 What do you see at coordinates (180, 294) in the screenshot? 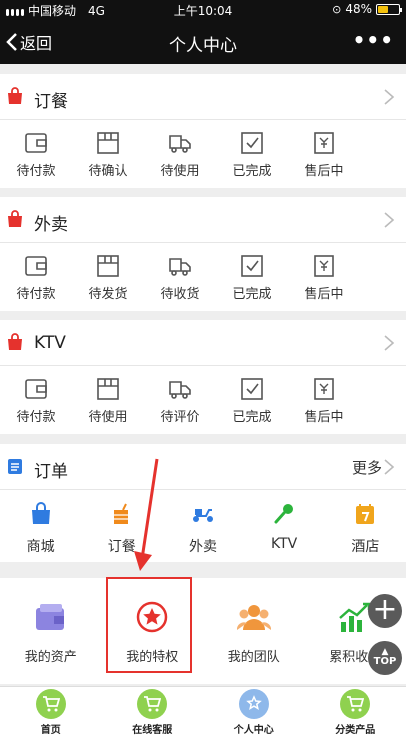
I see `status-label: 待收货` at bounding box center [180, 294].